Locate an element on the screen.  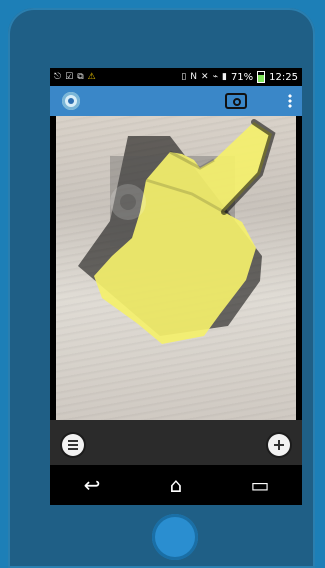
mute-icon: ✕ is located at coordinates (205, 76).